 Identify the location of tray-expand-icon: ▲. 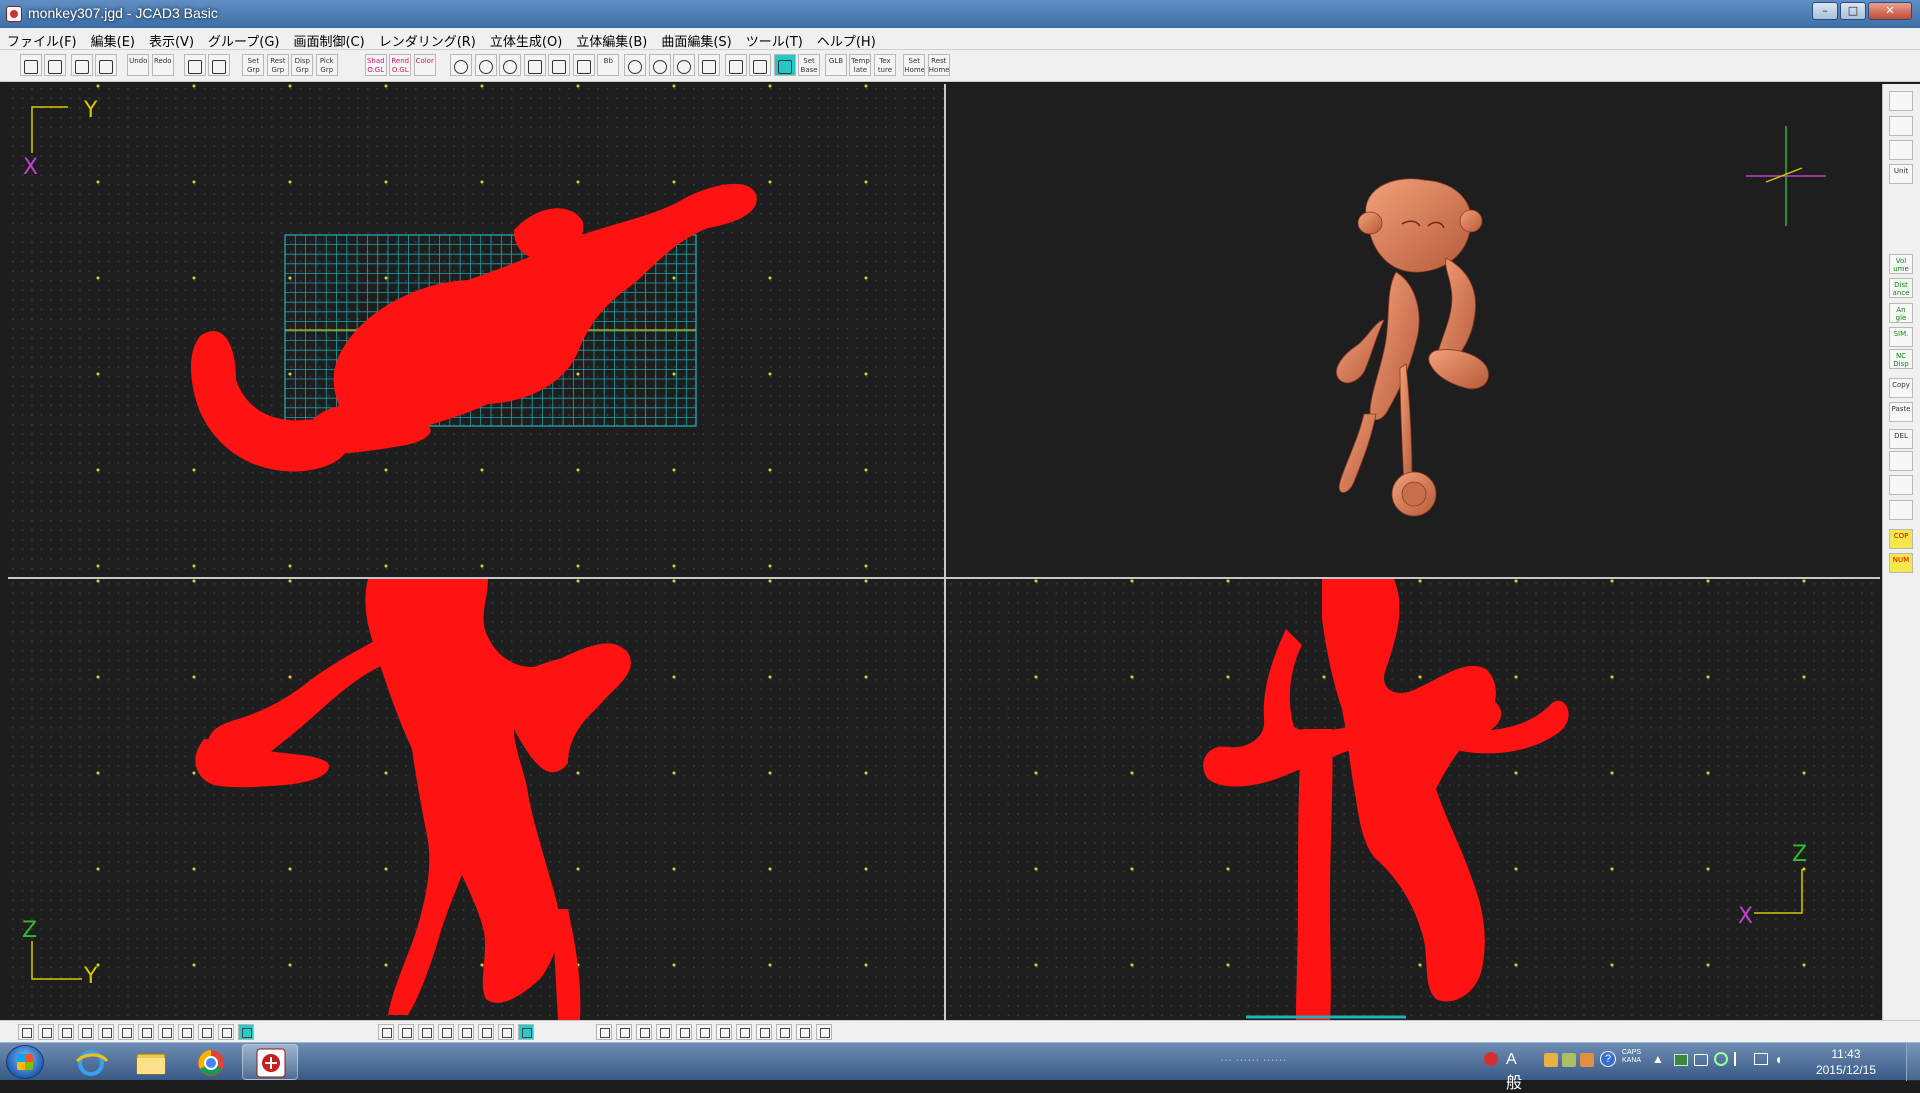
(1658, 1059).